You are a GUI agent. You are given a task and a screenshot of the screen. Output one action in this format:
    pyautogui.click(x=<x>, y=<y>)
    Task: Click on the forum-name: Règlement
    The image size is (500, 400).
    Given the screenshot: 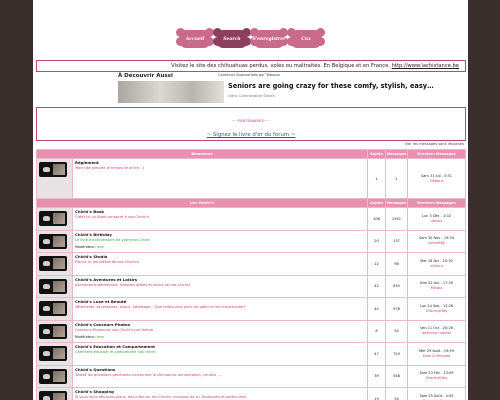 What is the action you would take?
    pyautogui.click(x=220, y=162)
    